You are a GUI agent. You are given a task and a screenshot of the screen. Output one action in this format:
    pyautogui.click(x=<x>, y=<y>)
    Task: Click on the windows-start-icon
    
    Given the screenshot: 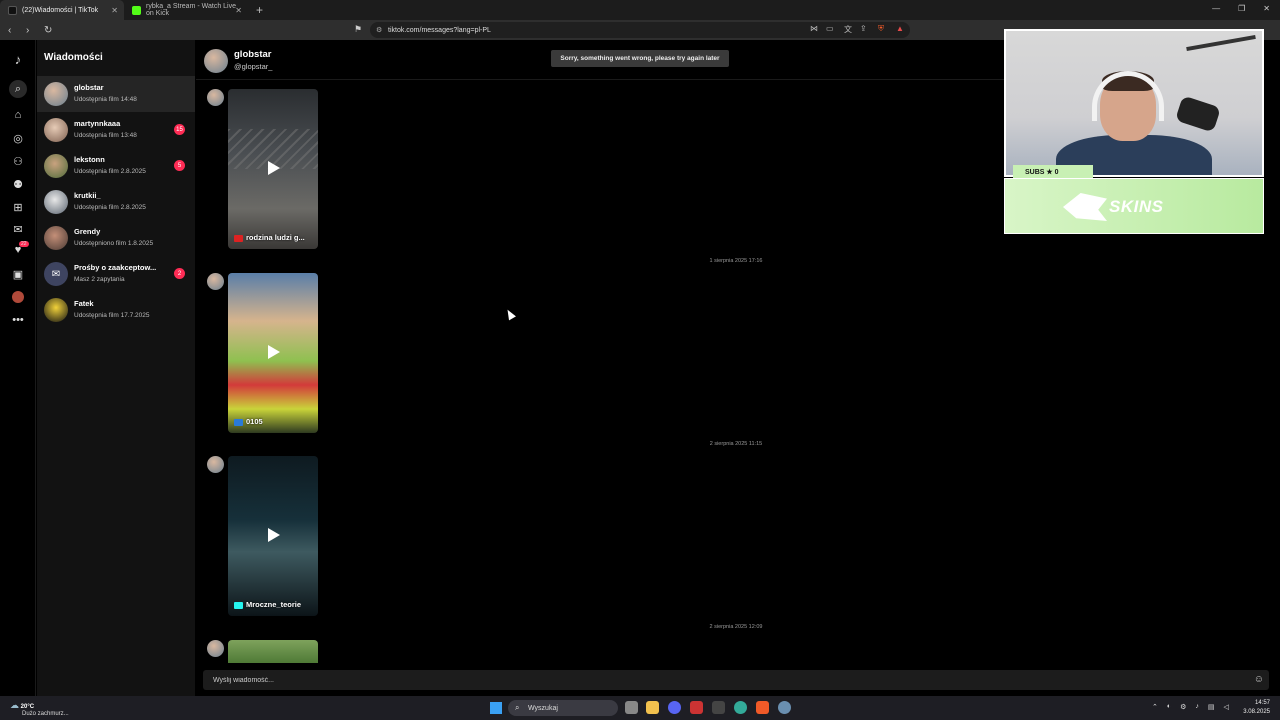 What is the action you would take?
    pyautogui.click(x=496, y=708)
    